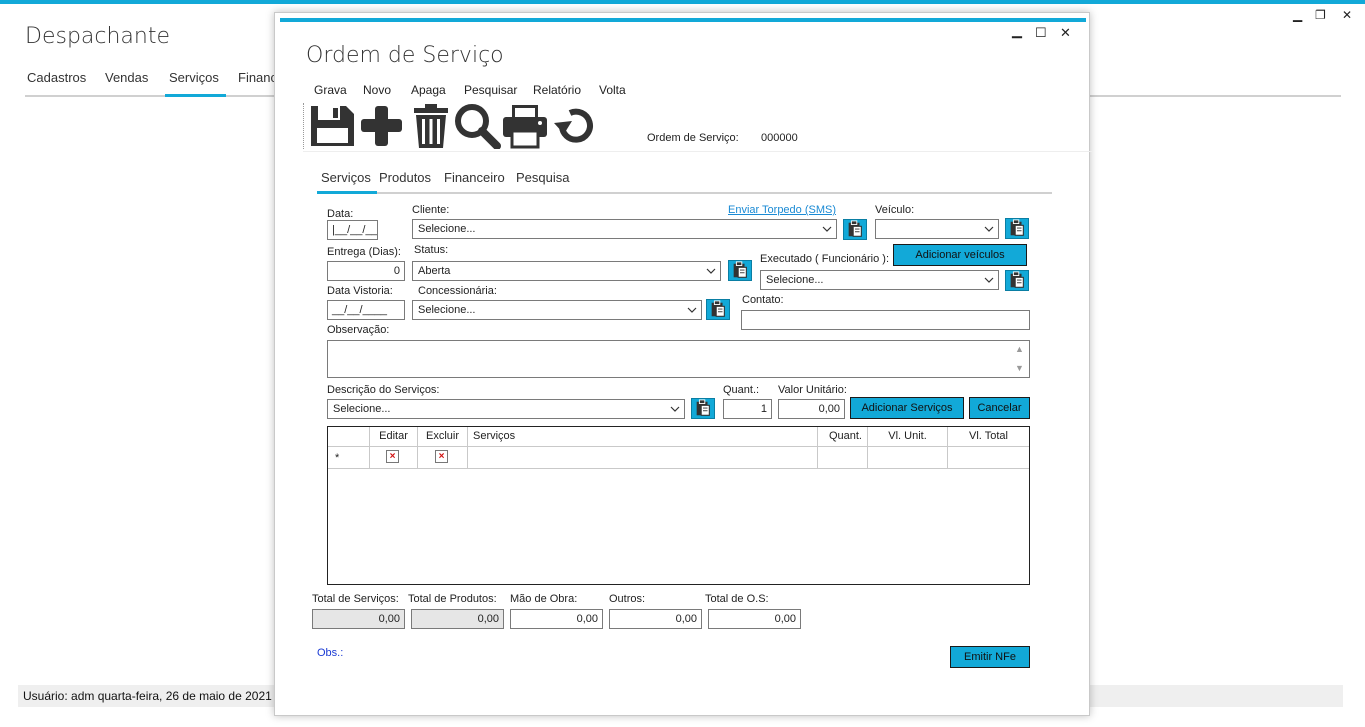 The image size is (1365, 727). Describe the element at coordinates (1065, 33) in the screenshot. I see `dialog-close-icon: ✕` at that location.